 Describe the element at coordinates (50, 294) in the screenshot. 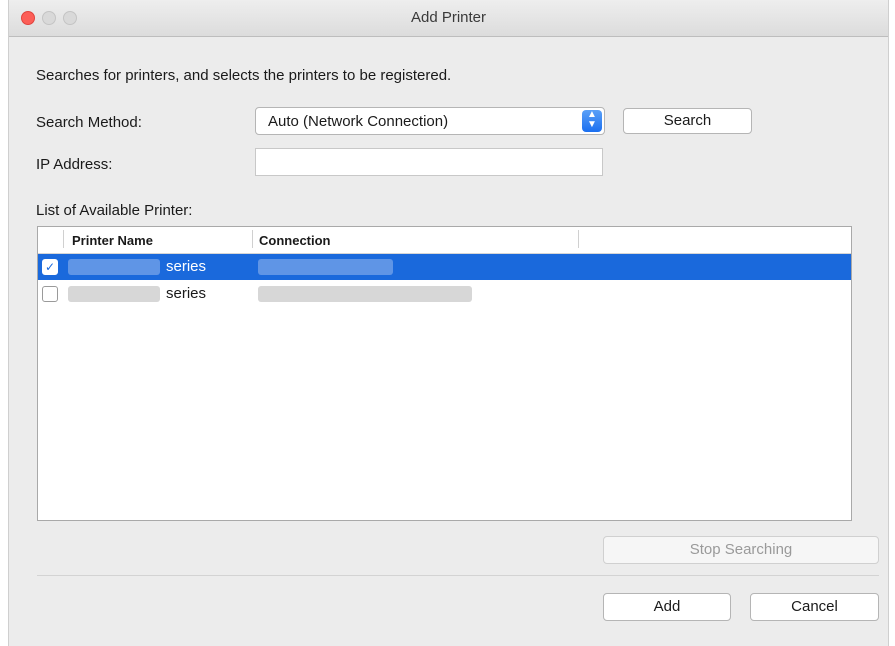

I see `row-checkbox` at that location.